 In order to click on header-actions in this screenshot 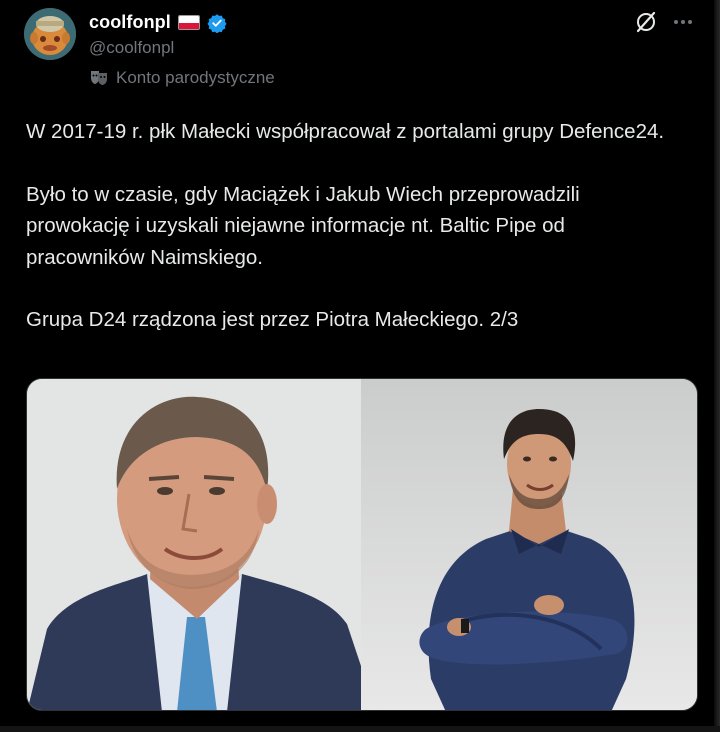, I will do `click(664, 22)`.